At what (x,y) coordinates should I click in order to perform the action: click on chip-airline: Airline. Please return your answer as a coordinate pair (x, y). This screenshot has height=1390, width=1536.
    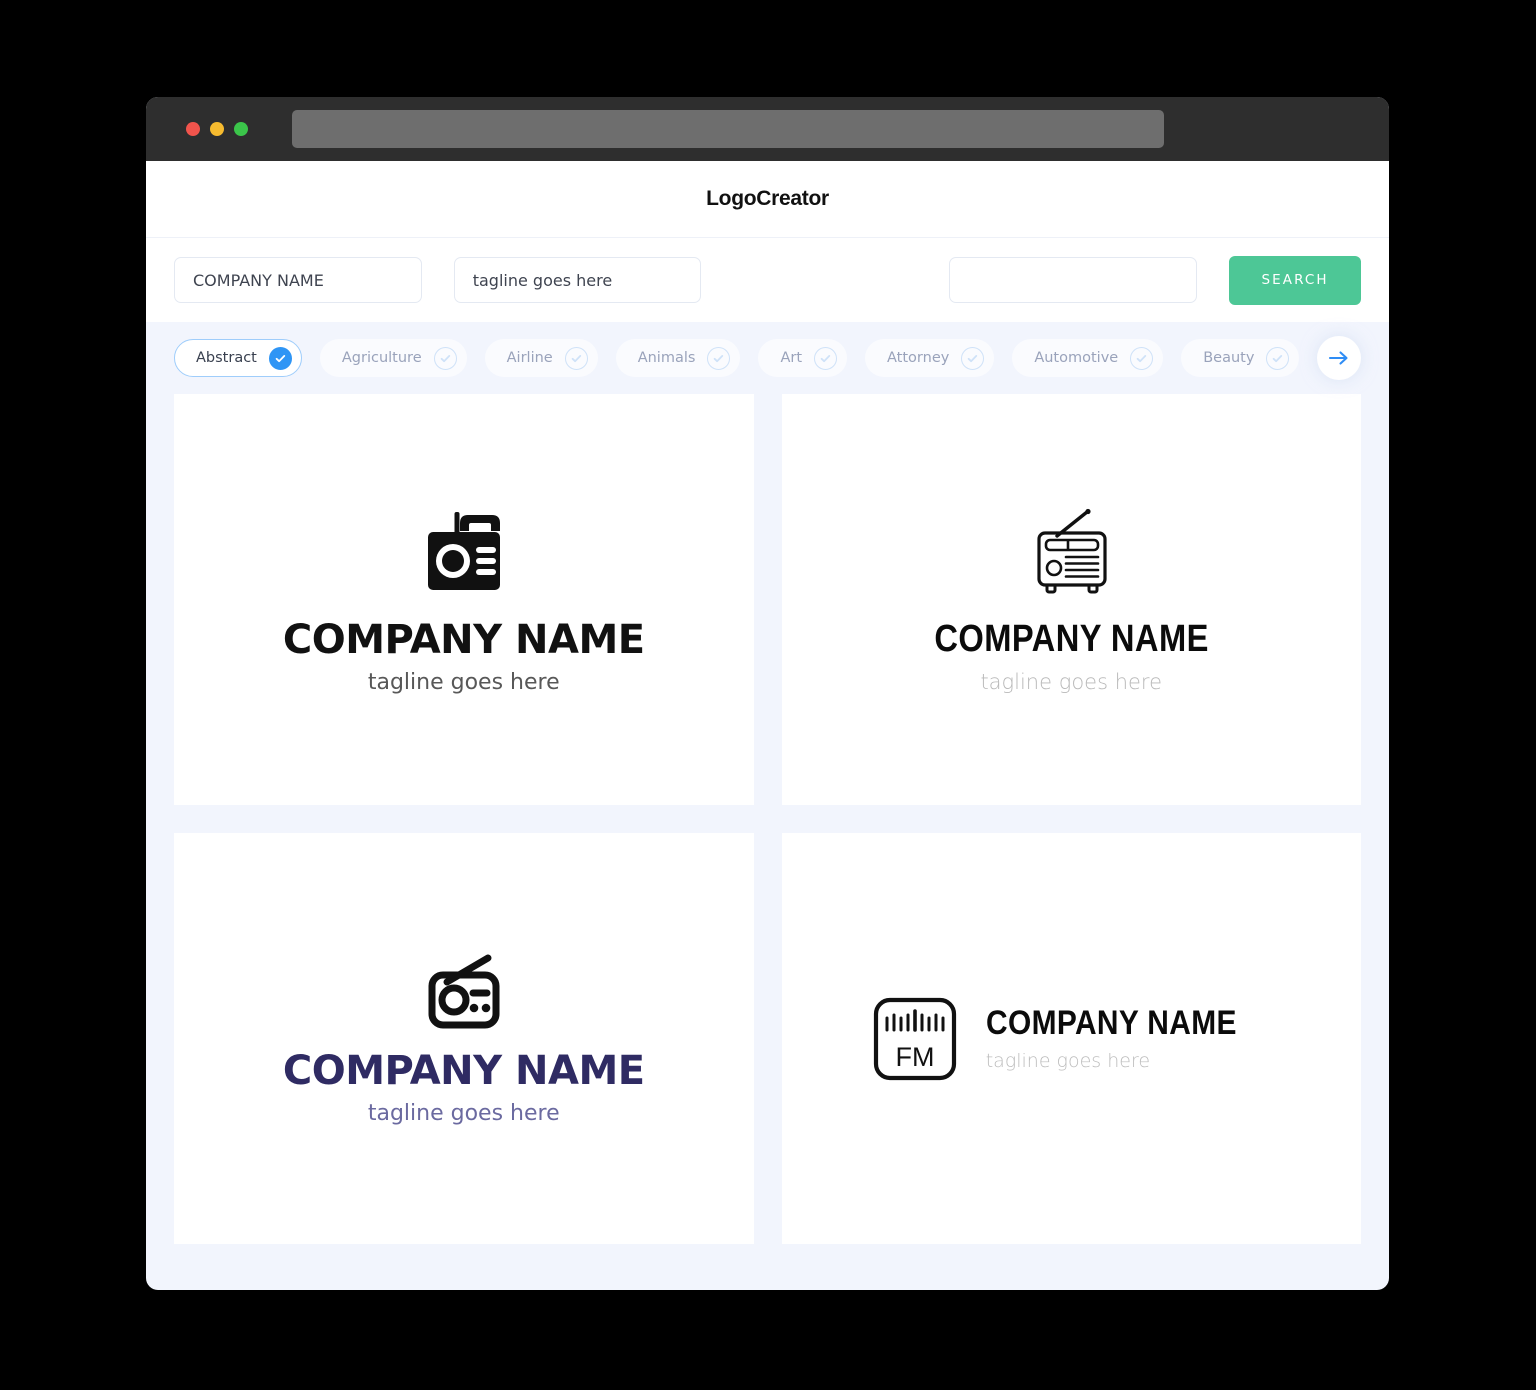
    Looking at the image, I should click on (541, 358).